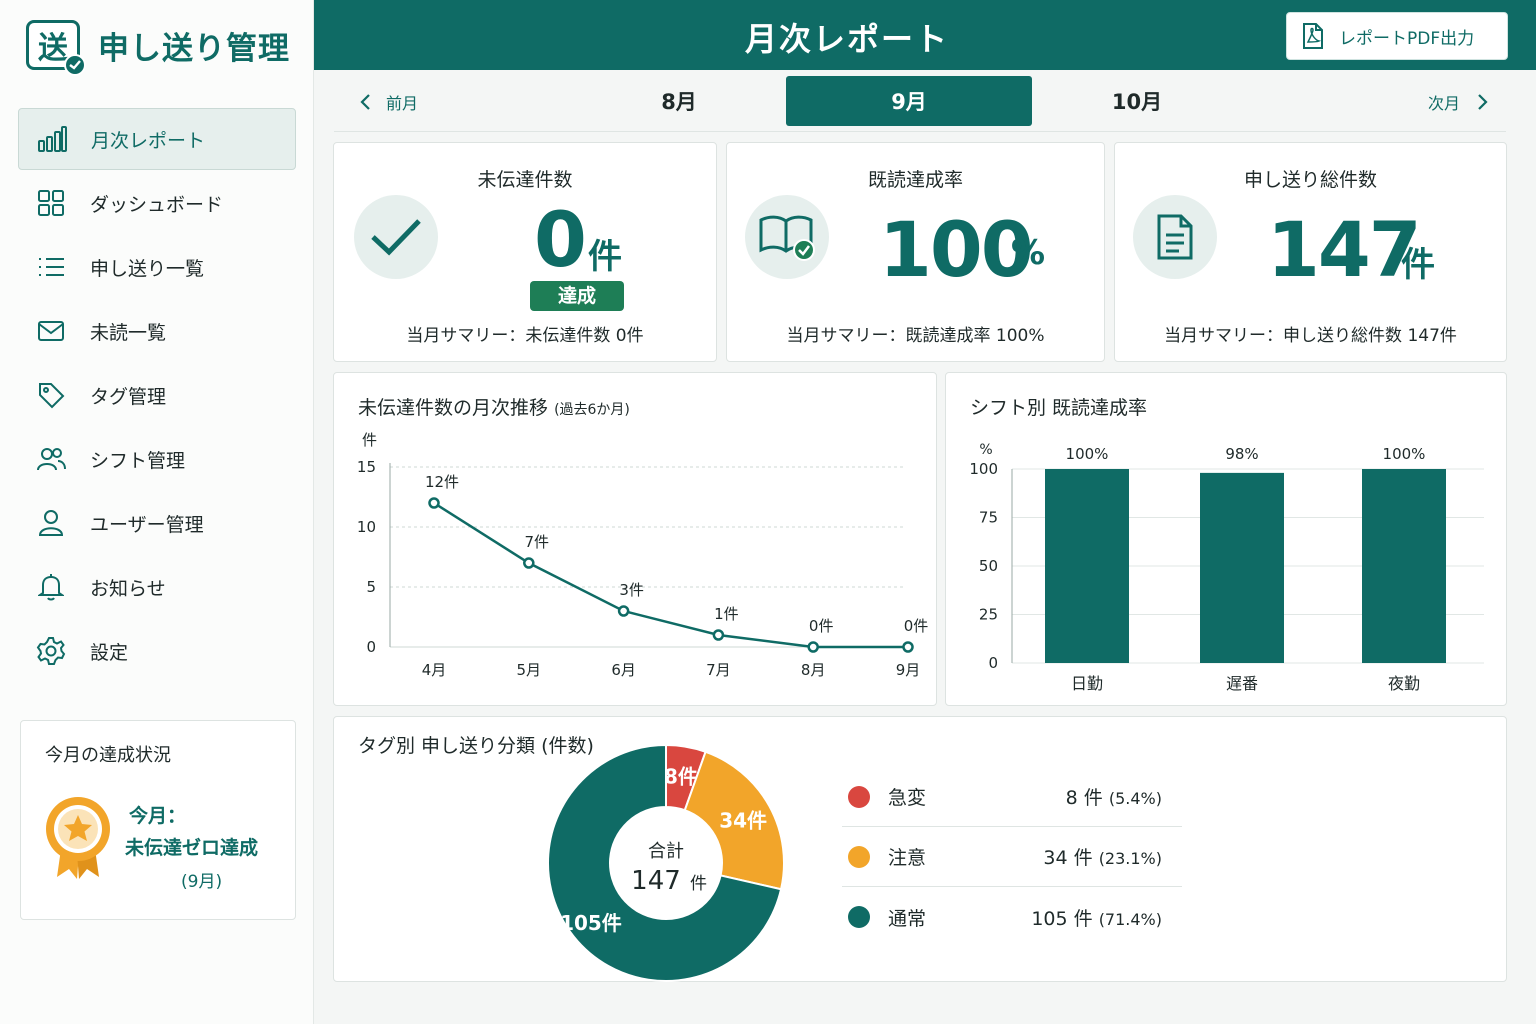 This screenshot has height=1024, width=1536. Describe the element at coordinates (577, 296) in the screenshot. I see `status-badge: 達成` at that location.